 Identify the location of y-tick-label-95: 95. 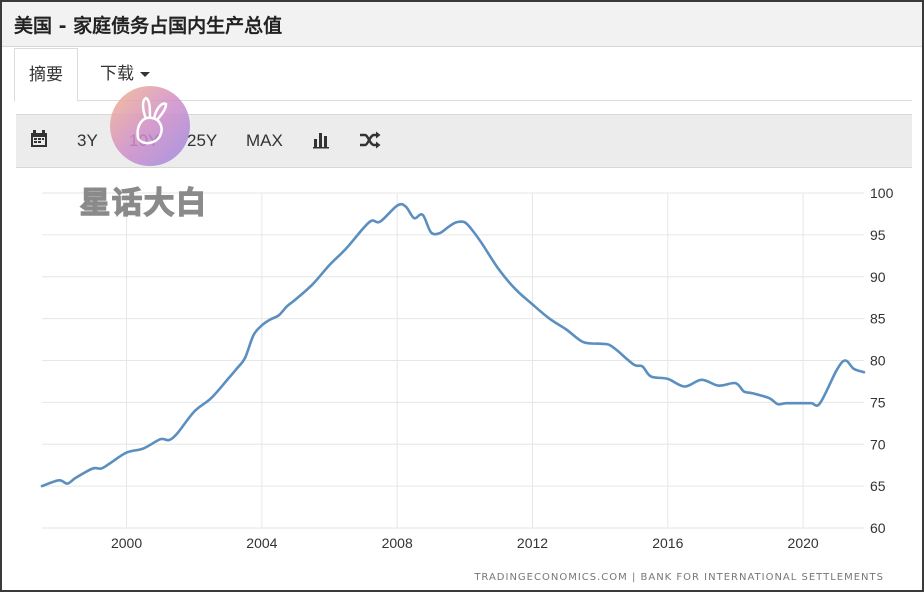
(878, 235).